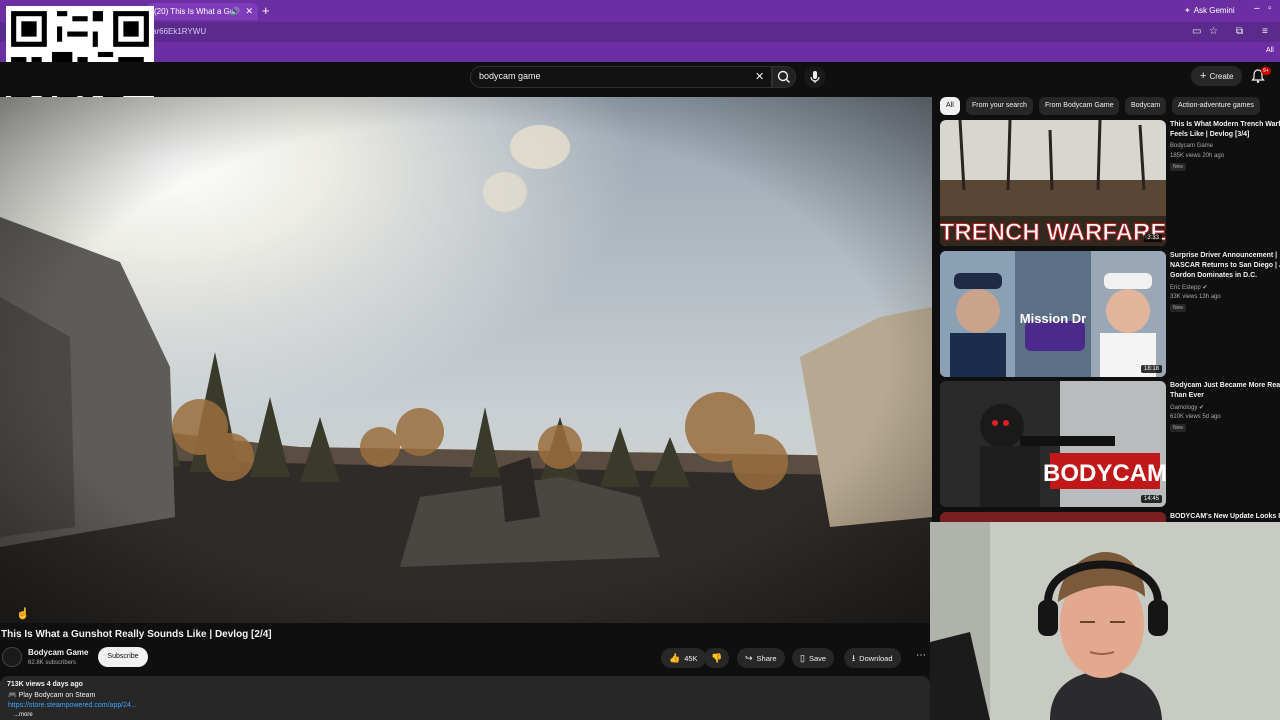  What do you see at coordinates (1196, 31) in the screenshot?
I see `cast-icon: ▭` at bounding box center [1196, 31].